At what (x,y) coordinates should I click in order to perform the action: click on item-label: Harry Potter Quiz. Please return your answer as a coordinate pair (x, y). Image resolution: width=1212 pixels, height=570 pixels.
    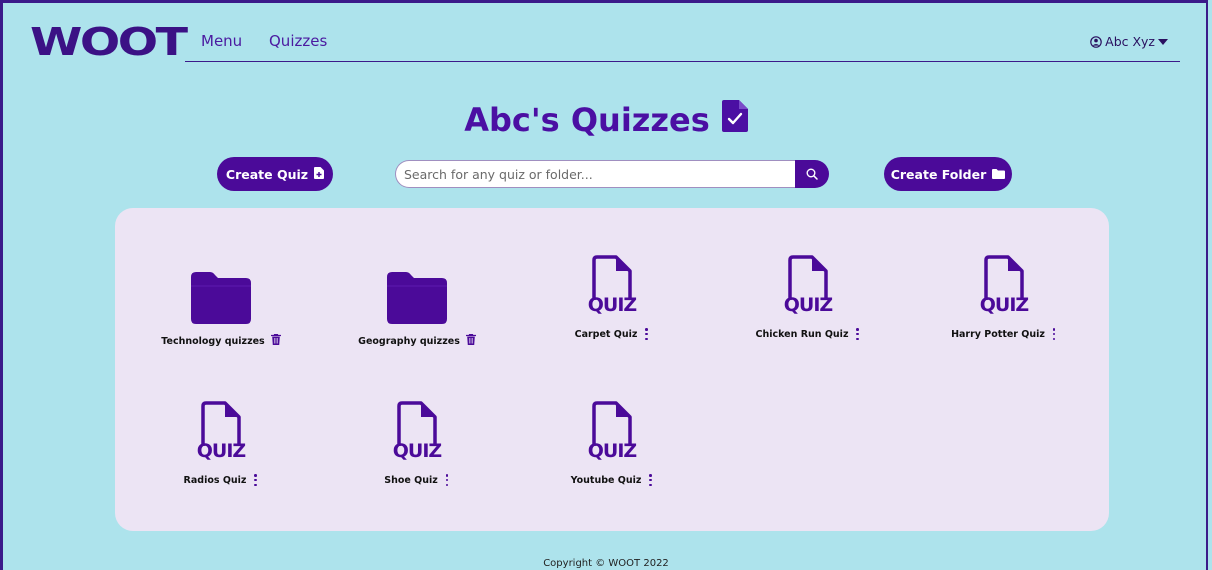
    Looking at the image, I should click on (998, 334).